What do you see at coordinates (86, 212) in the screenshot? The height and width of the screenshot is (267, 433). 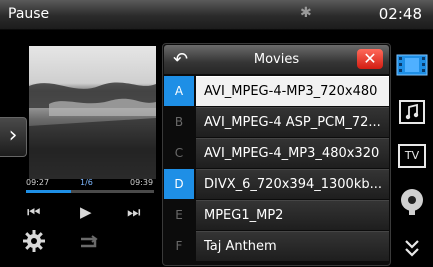 I see `play-icon: ▶` at bounding box center [86, 212].